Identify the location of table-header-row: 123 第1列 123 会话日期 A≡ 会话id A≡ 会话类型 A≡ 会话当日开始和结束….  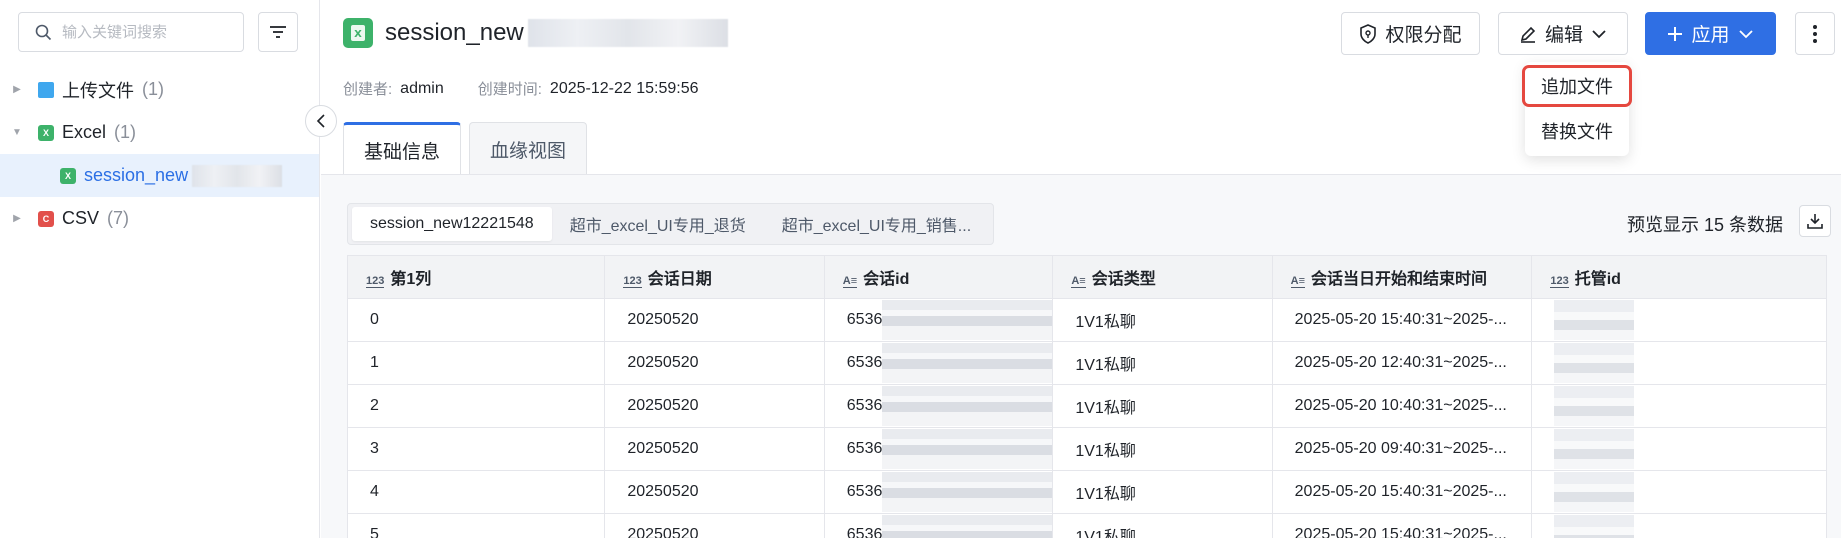
(1086, 277).